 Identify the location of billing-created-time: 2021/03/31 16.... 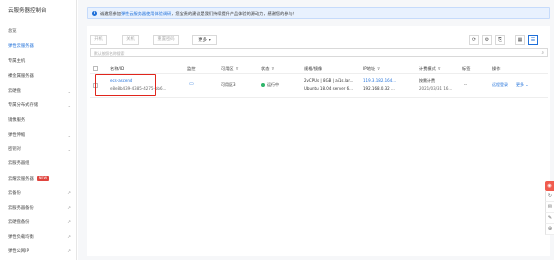
(436, 88).